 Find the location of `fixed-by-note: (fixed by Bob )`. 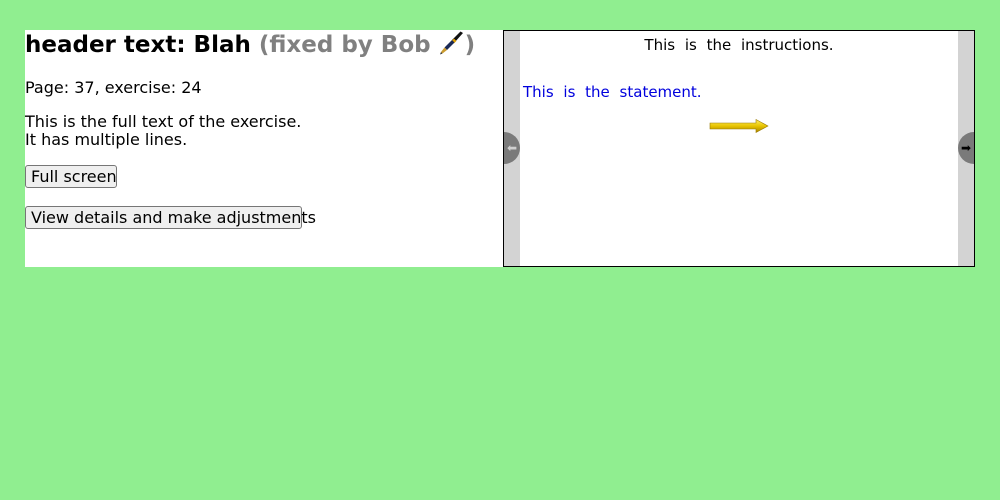

fixed-by-note: (fixed by Bob ) is located at coordinates (367, 44).